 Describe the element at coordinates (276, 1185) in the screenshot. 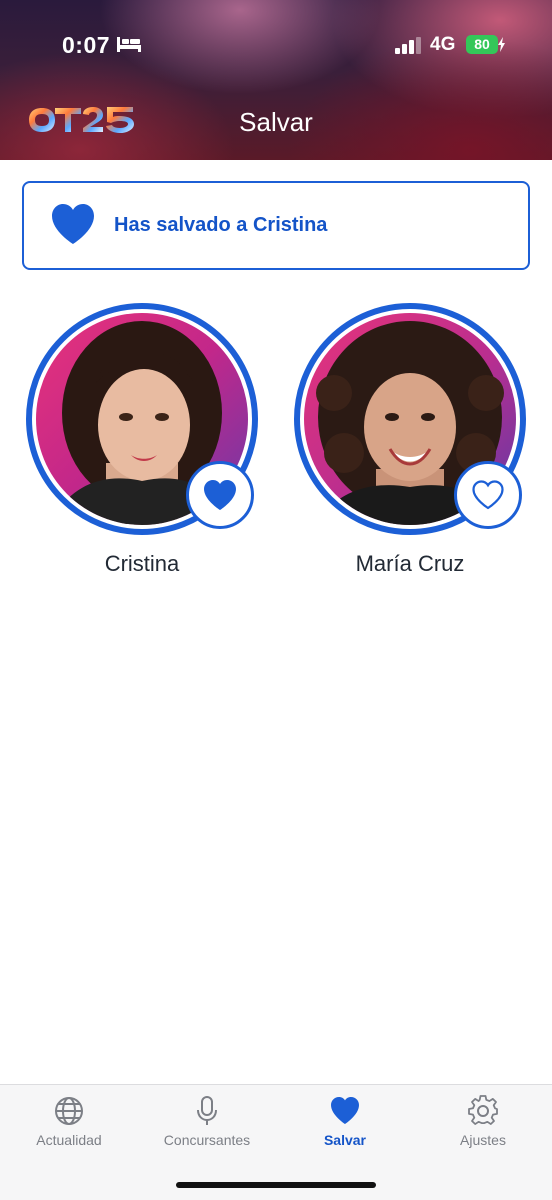

I see `home-indicator` at that location.